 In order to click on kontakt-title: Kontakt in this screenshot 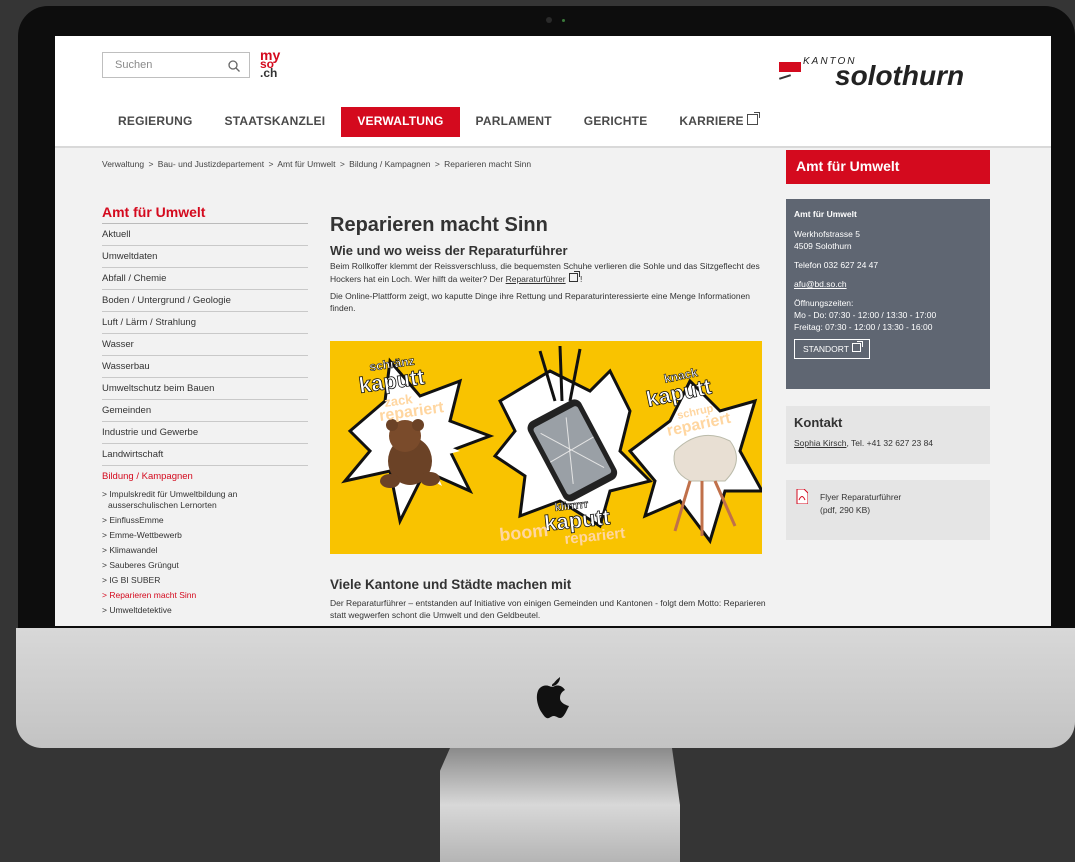, I will do `click(818, 422)`.